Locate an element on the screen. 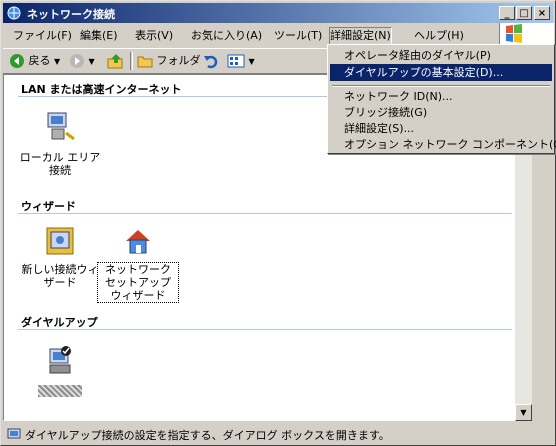 The image size is (556, 446). network-setup-wizard-item: ネットワーク セットアップ ウィザード is located at coordinates (138, 264).